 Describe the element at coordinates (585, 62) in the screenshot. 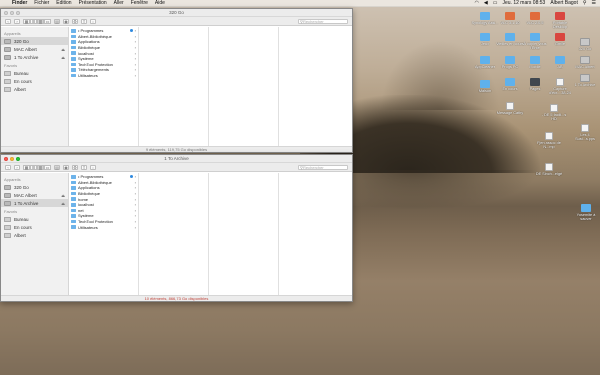

I see `desktop-icon: MAC Albert` at that location.